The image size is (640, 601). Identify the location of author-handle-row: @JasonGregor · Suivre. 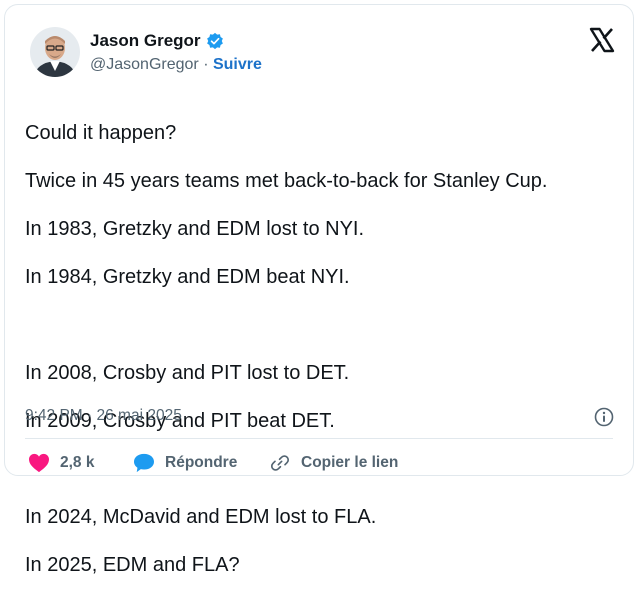
(176, 65).